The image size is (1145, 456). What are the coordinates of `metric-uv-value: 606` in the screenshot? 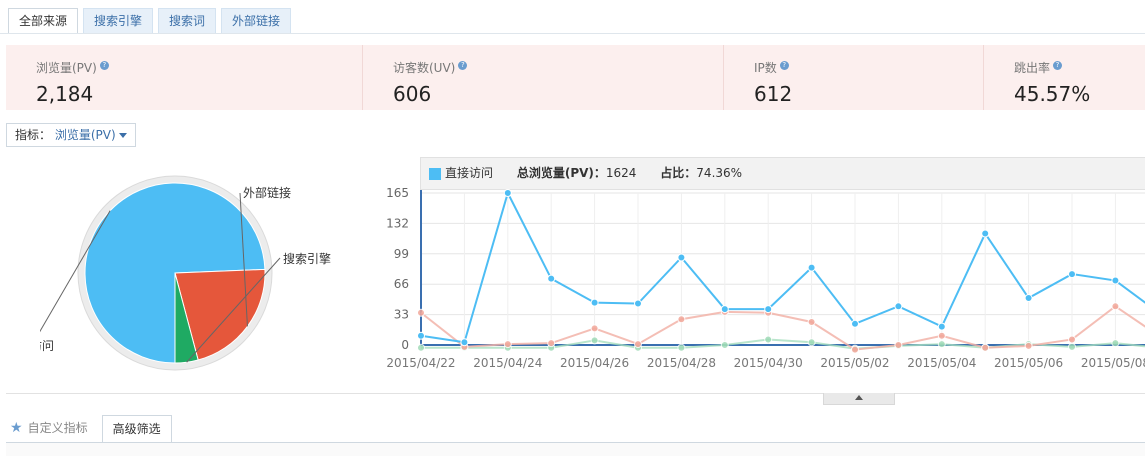 It's located at (412, 94).